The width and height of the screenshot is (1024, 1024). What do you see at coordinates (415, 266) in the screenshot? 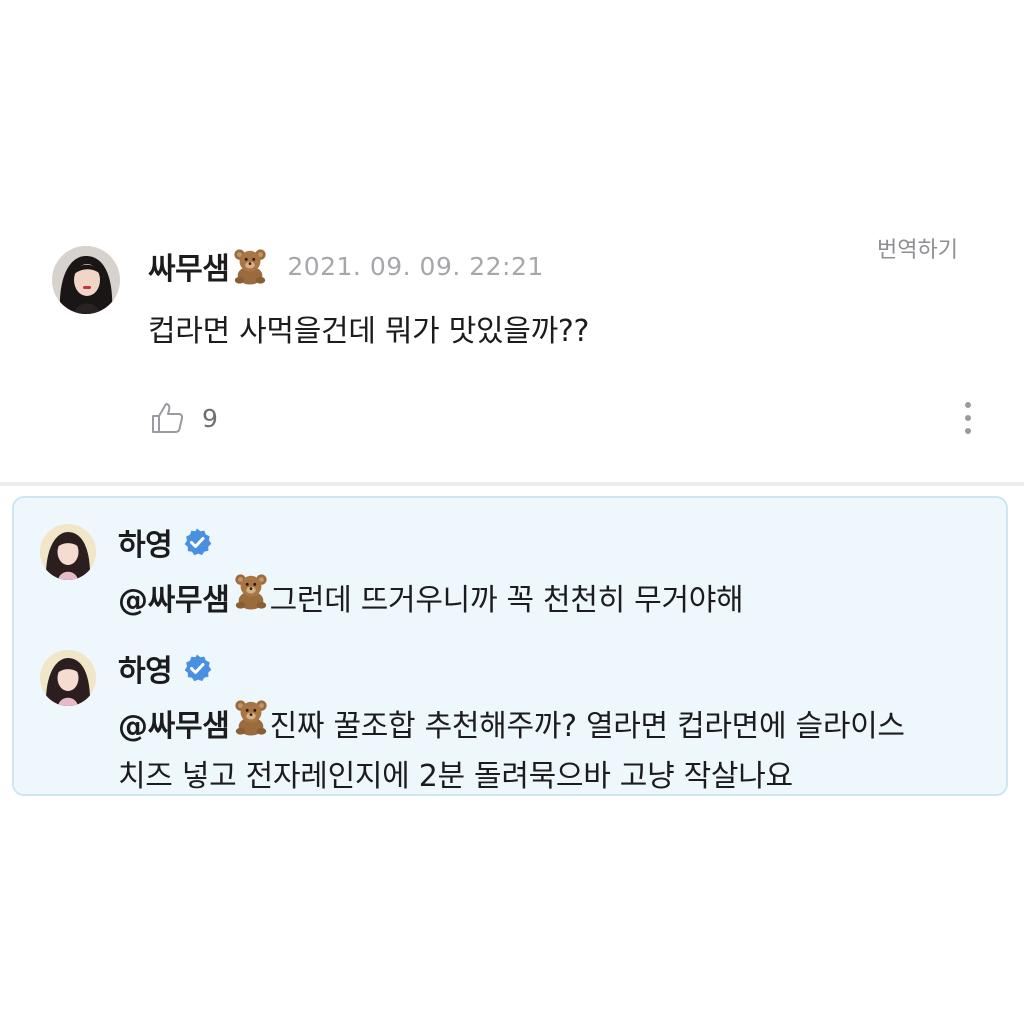
I see `post-timestamp: 2021. 09. 09. 22:21` at bounding box center [415, 266].